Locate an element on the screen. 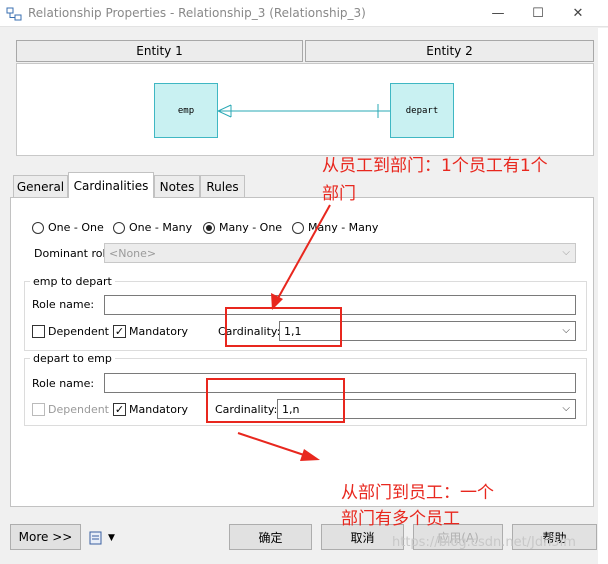  ok-button: 确定 is located at coordinates (270, 537).